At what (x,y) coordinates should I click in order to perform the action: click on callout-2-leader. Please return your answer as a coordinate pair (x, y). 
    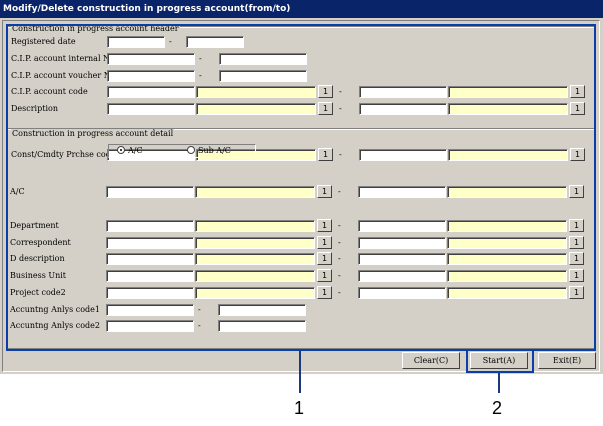
    Looking at the image, I should click on (499, 383).